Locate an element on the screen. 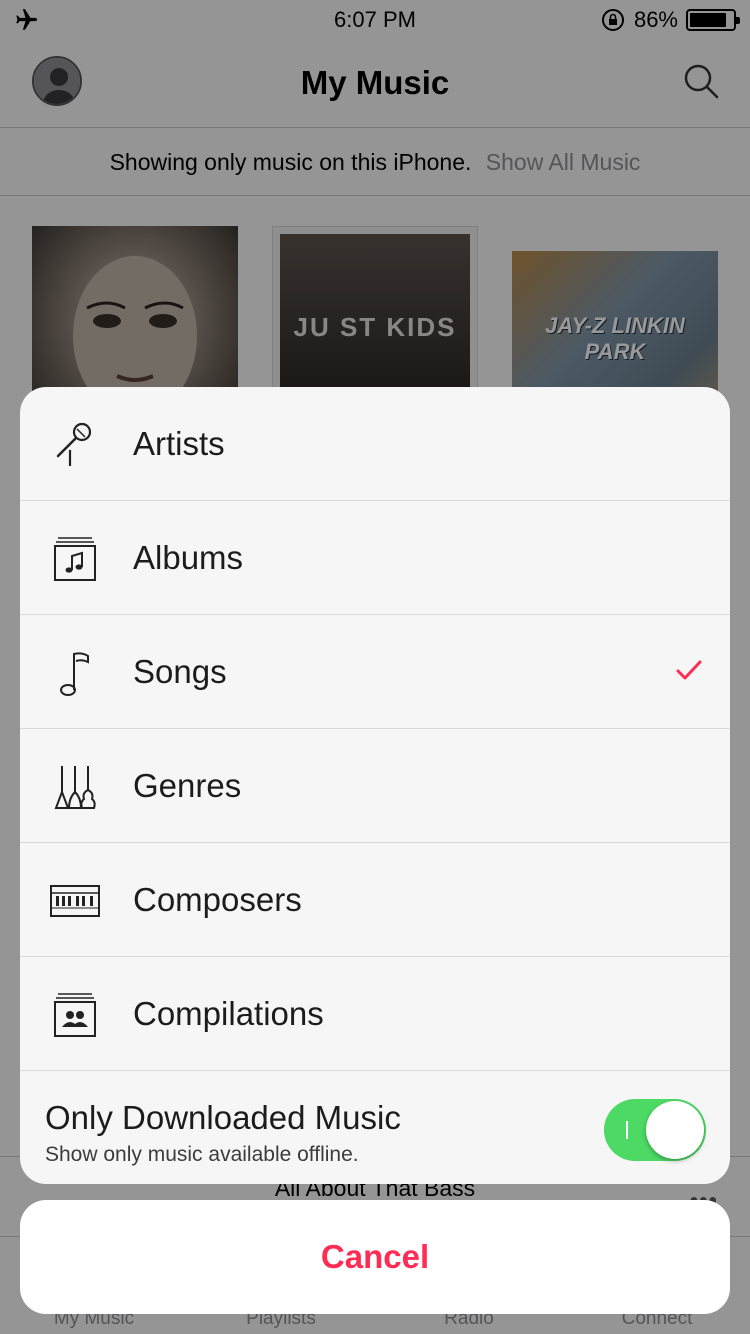 The height and width of the screenshot is (1334, 750). cancel-label: Cancel is located at coordinates (375, 1256).